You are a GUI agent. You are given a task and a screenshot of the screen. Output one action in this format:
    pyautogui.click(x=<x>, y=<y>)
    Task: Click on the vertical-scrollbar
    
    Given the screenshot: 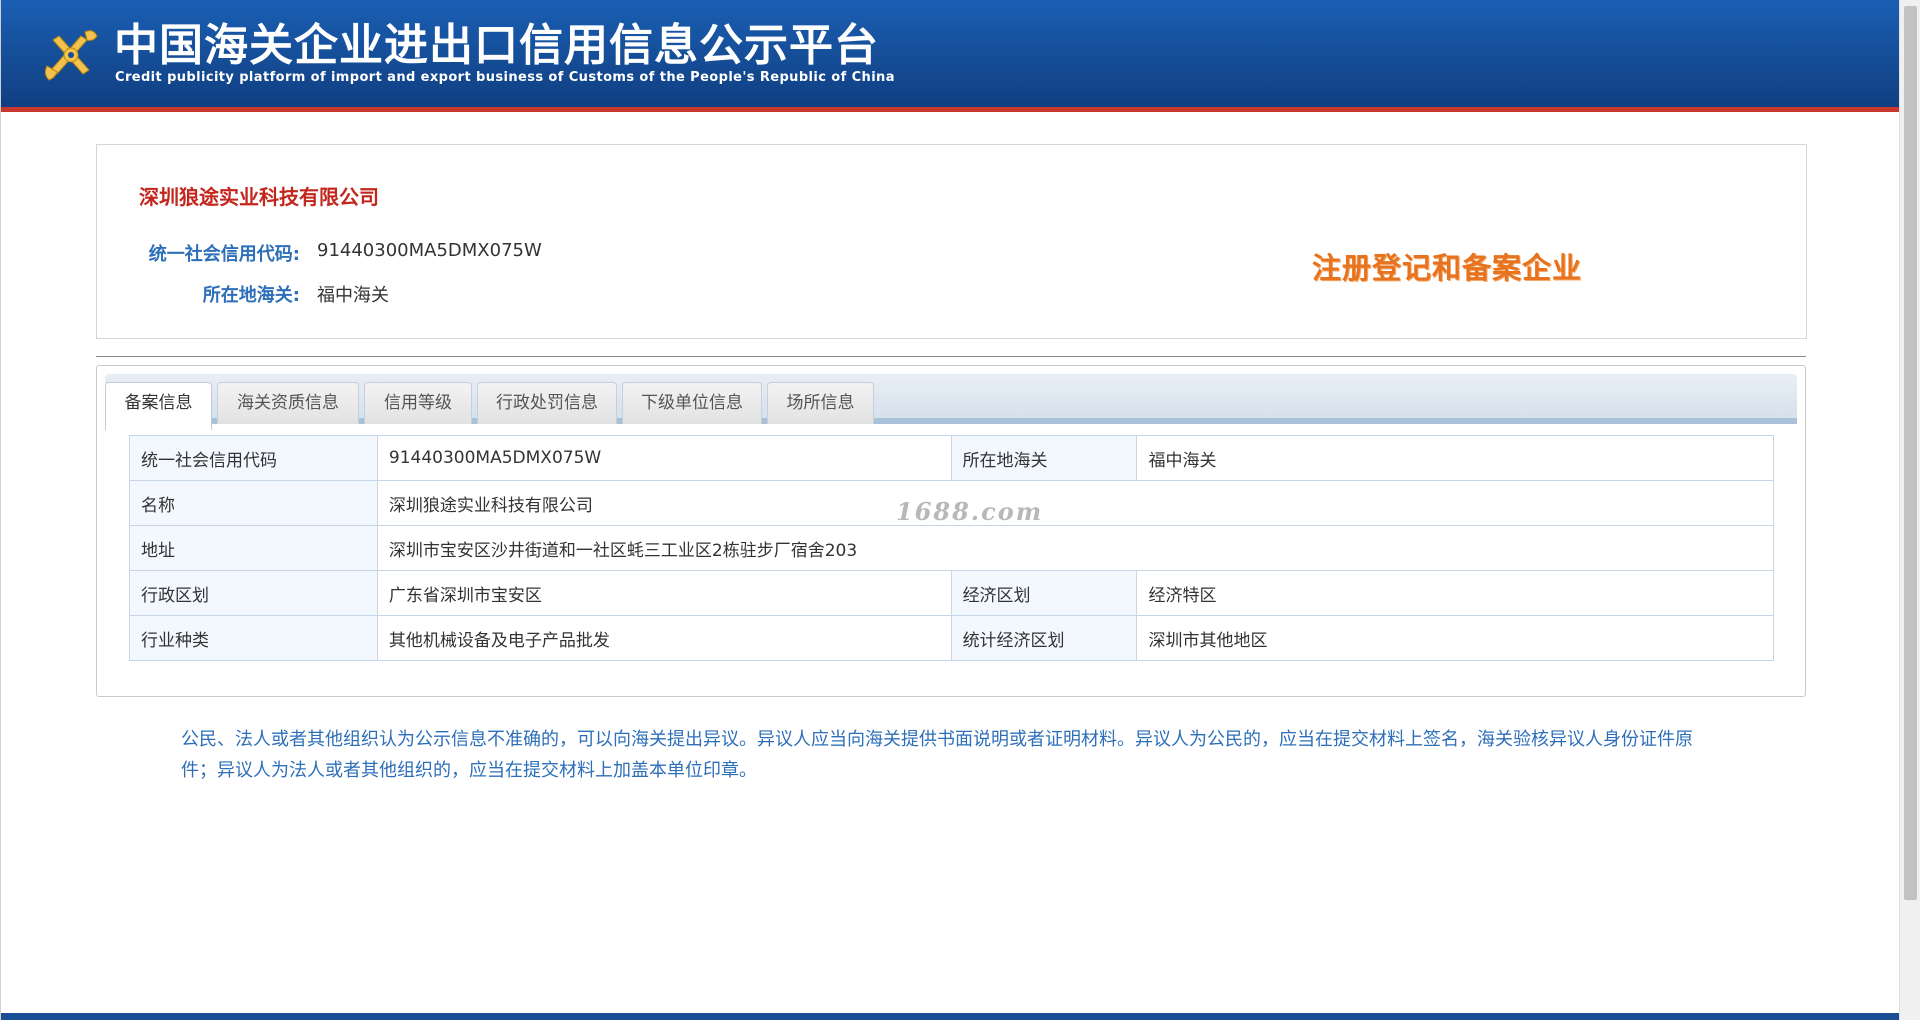 What is the action you would take?
    pyautogui.click(x=1909, y=510)
    